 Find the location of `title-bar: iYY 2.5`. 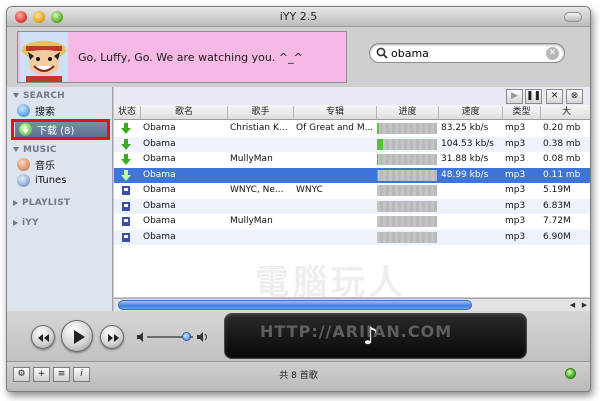

title-bar: iYY 2.5 is located at coordinates (298, 17).